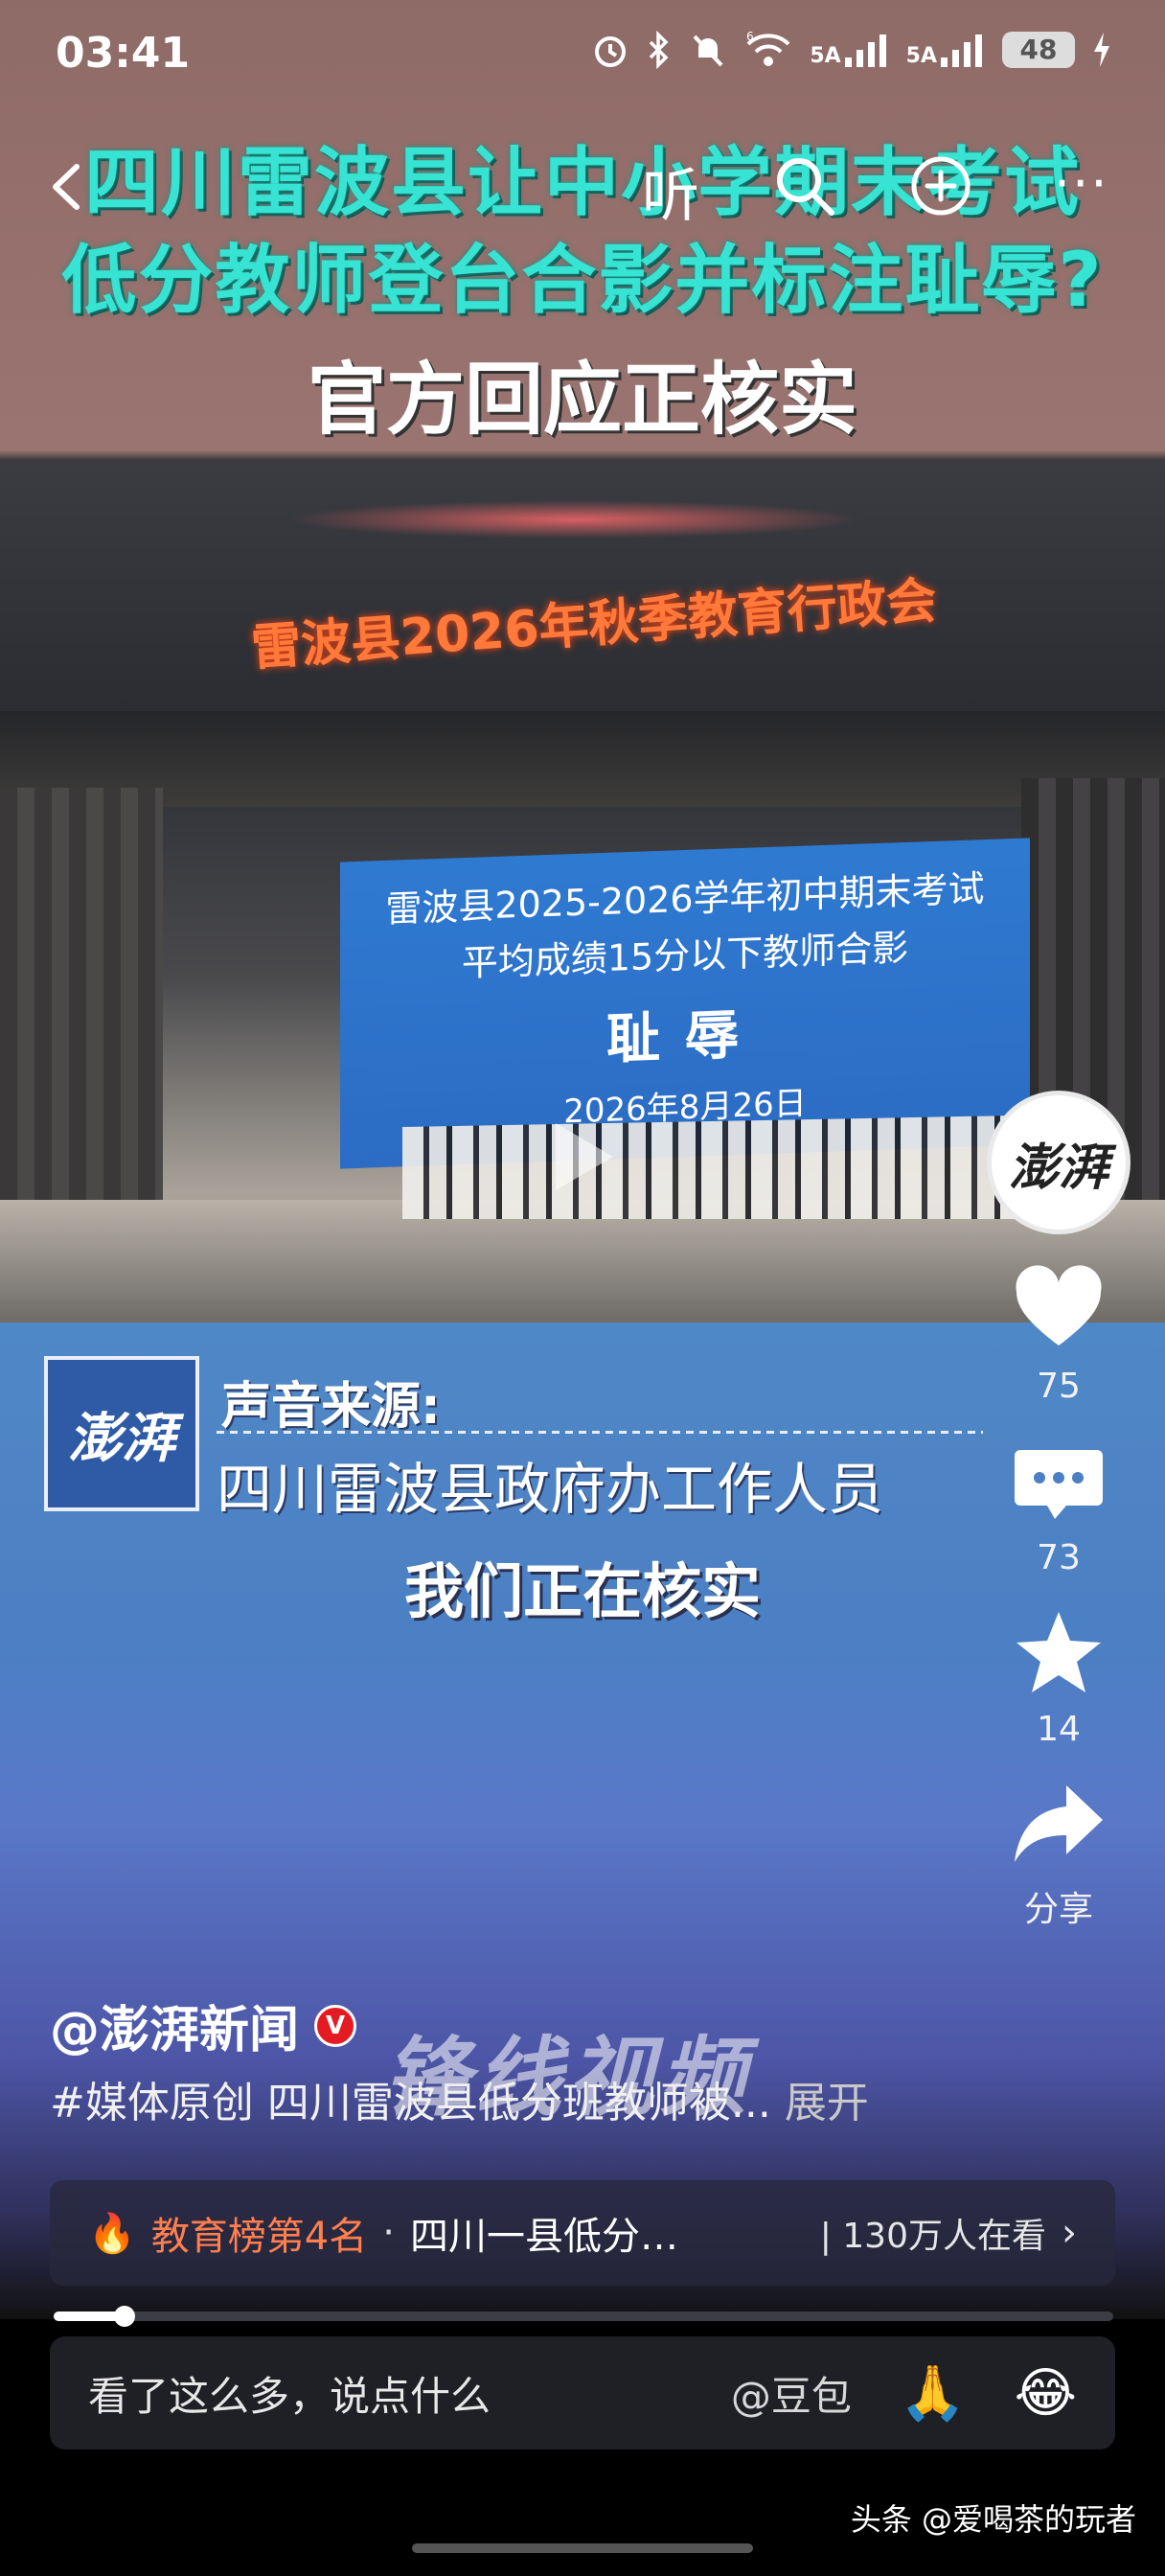 The image size is (1165, 2576). I want to click on like-button: 75, so click(1059, 1333).